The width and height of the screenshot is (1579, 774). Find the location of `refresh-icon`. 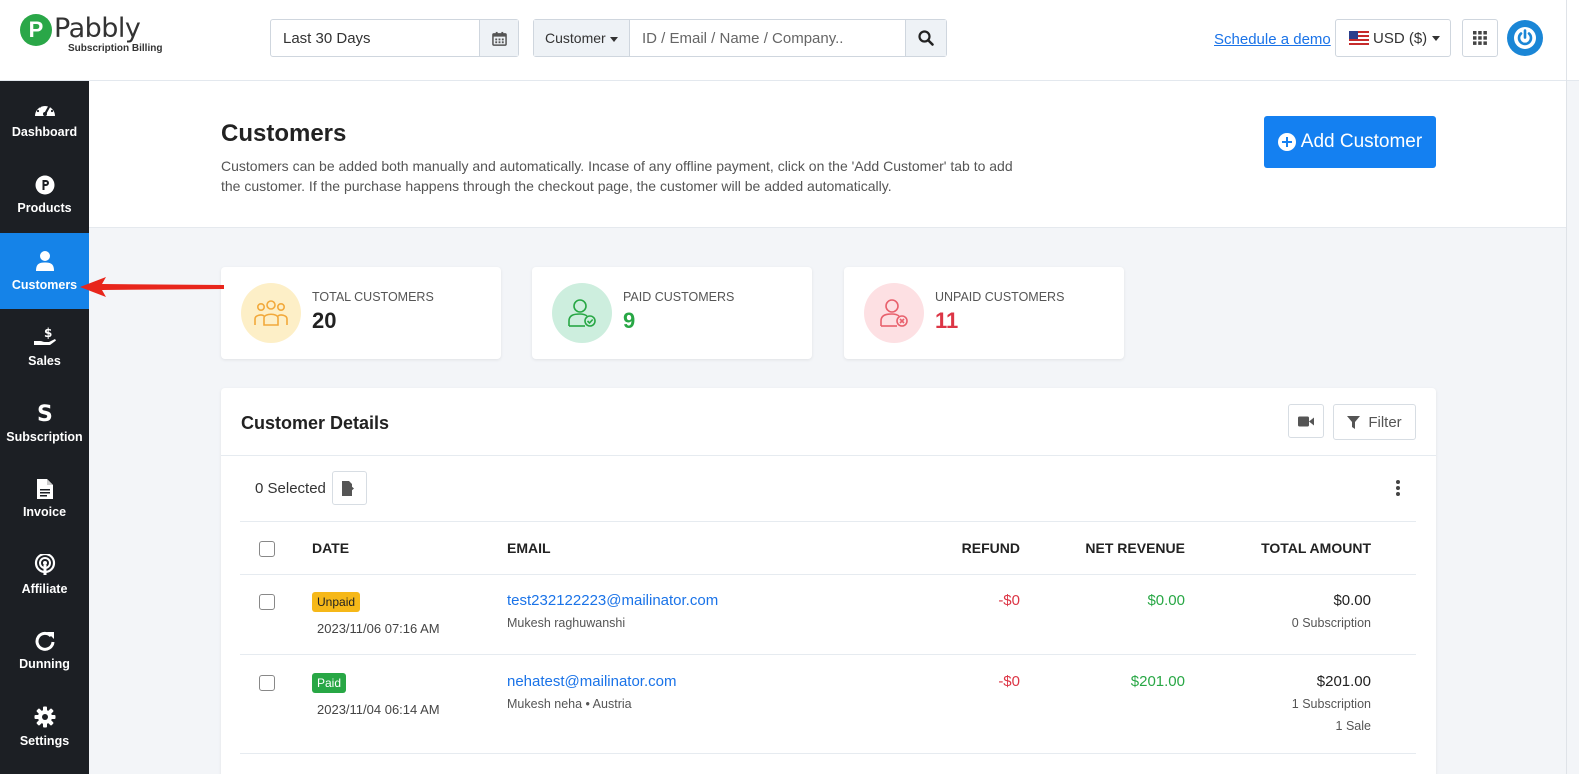

refresh-icon is located at coordinates (44, 641).